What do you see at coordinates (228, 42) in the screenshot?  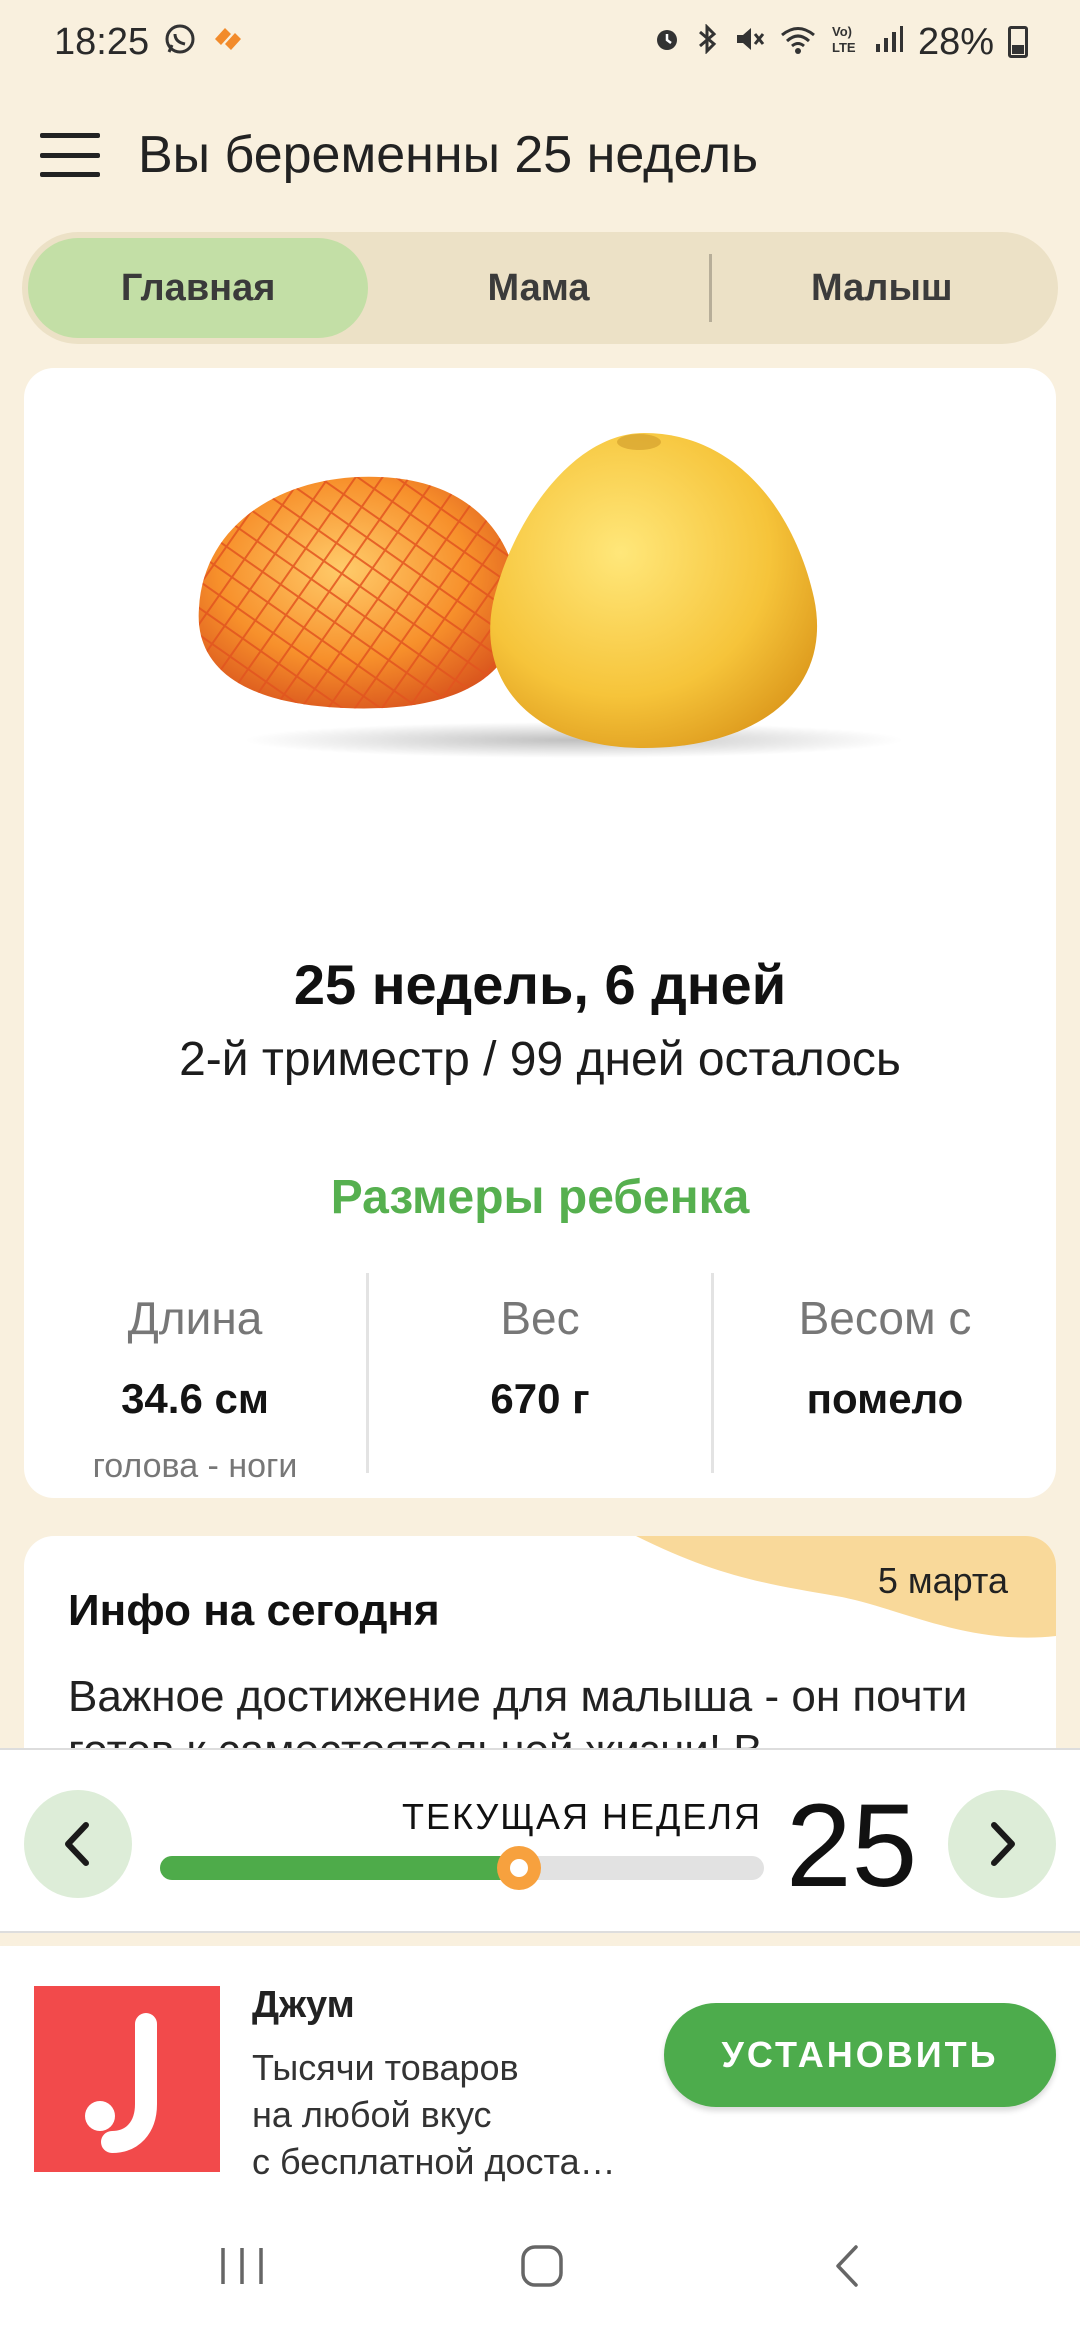 I see `notification-app-icon` at bounding box center [228, 42].